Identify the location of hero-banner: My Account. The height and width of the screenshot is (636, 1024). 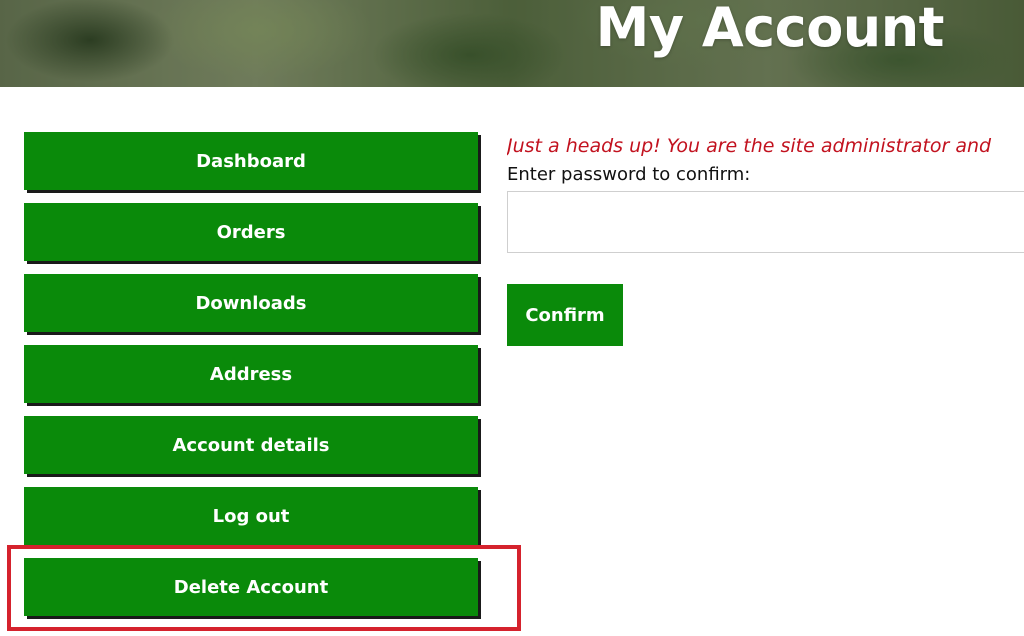
(512, 43).